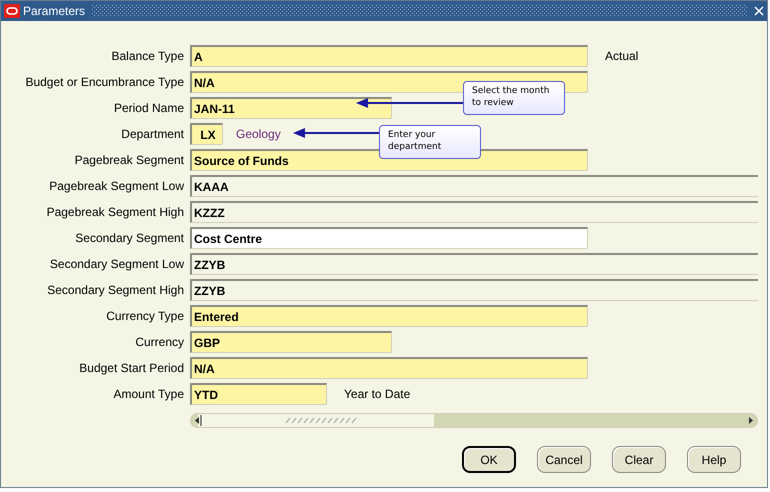 Image resolution: width=770 pixels, height=492 pixels. I want to click on input-field: JAN-11, so click(291, 108).